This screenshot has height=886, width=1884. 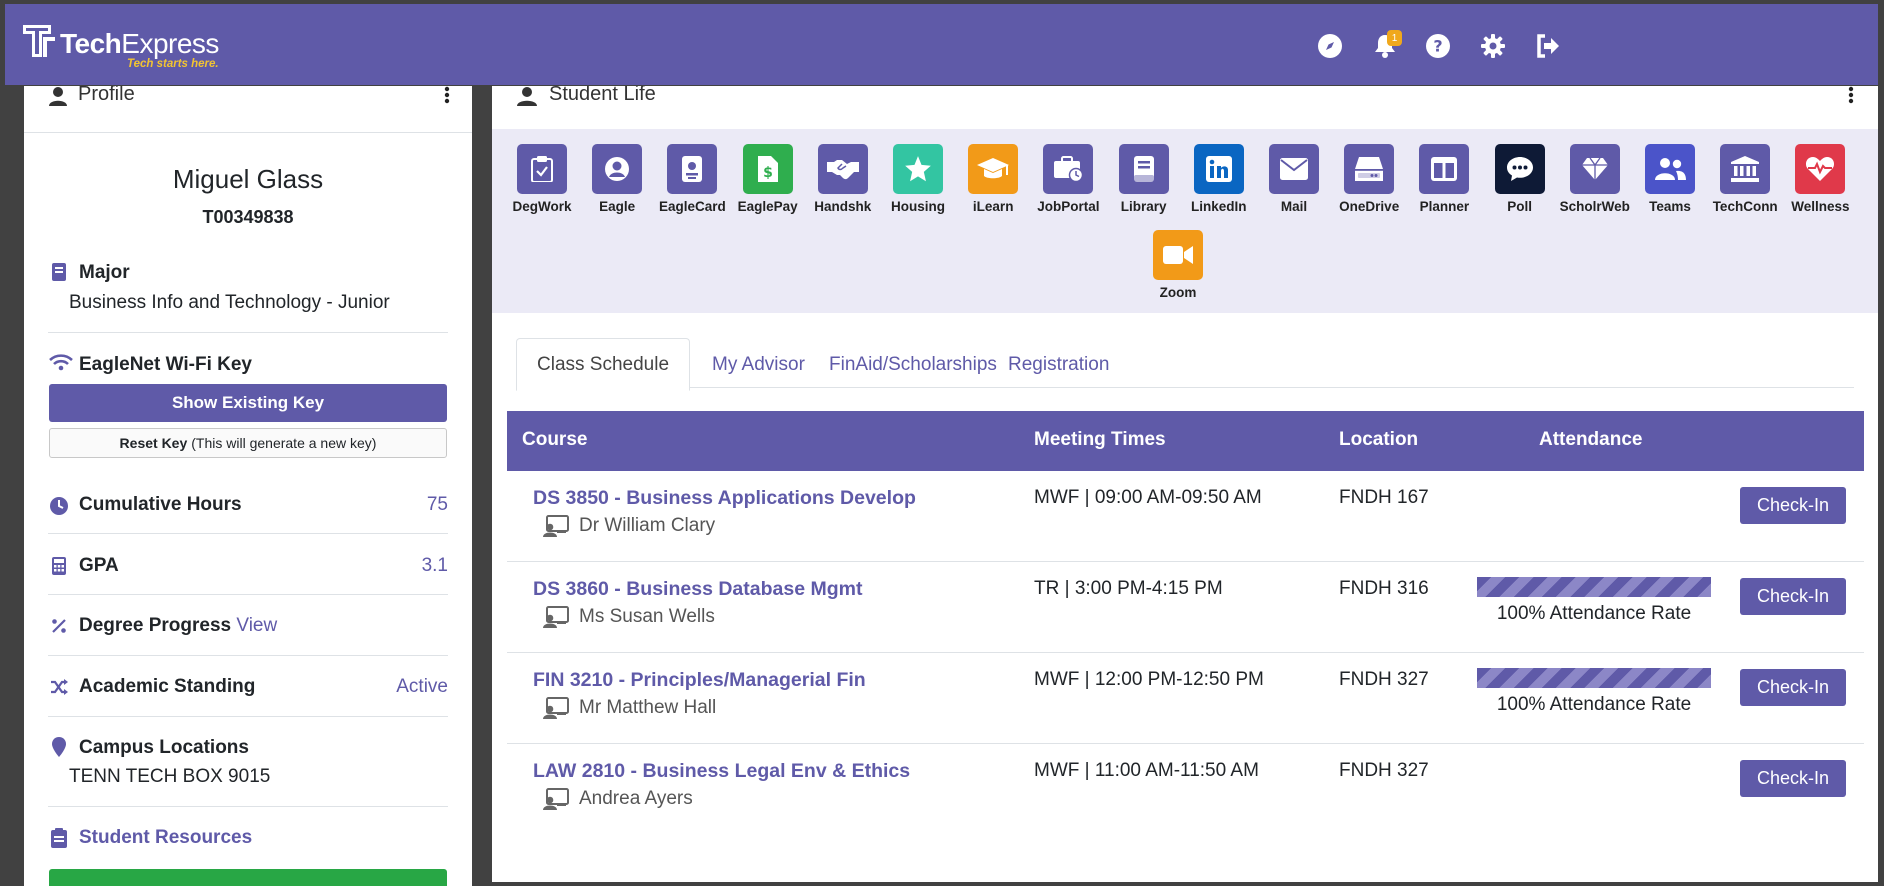 I want to click on top-navbar: TechExpress Tech starts here. 1 ?, so click(x=944, y=44).